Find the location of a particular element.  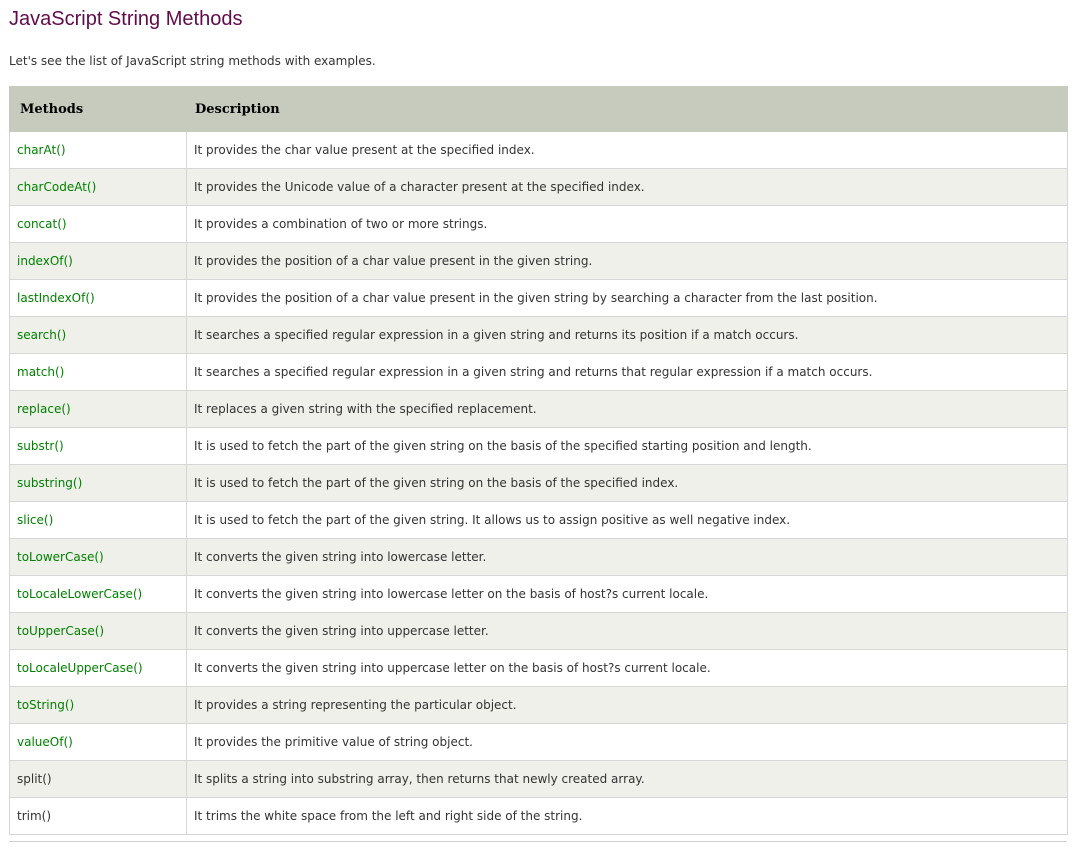

method-link: charAt() is located at coordinates (98, 150).